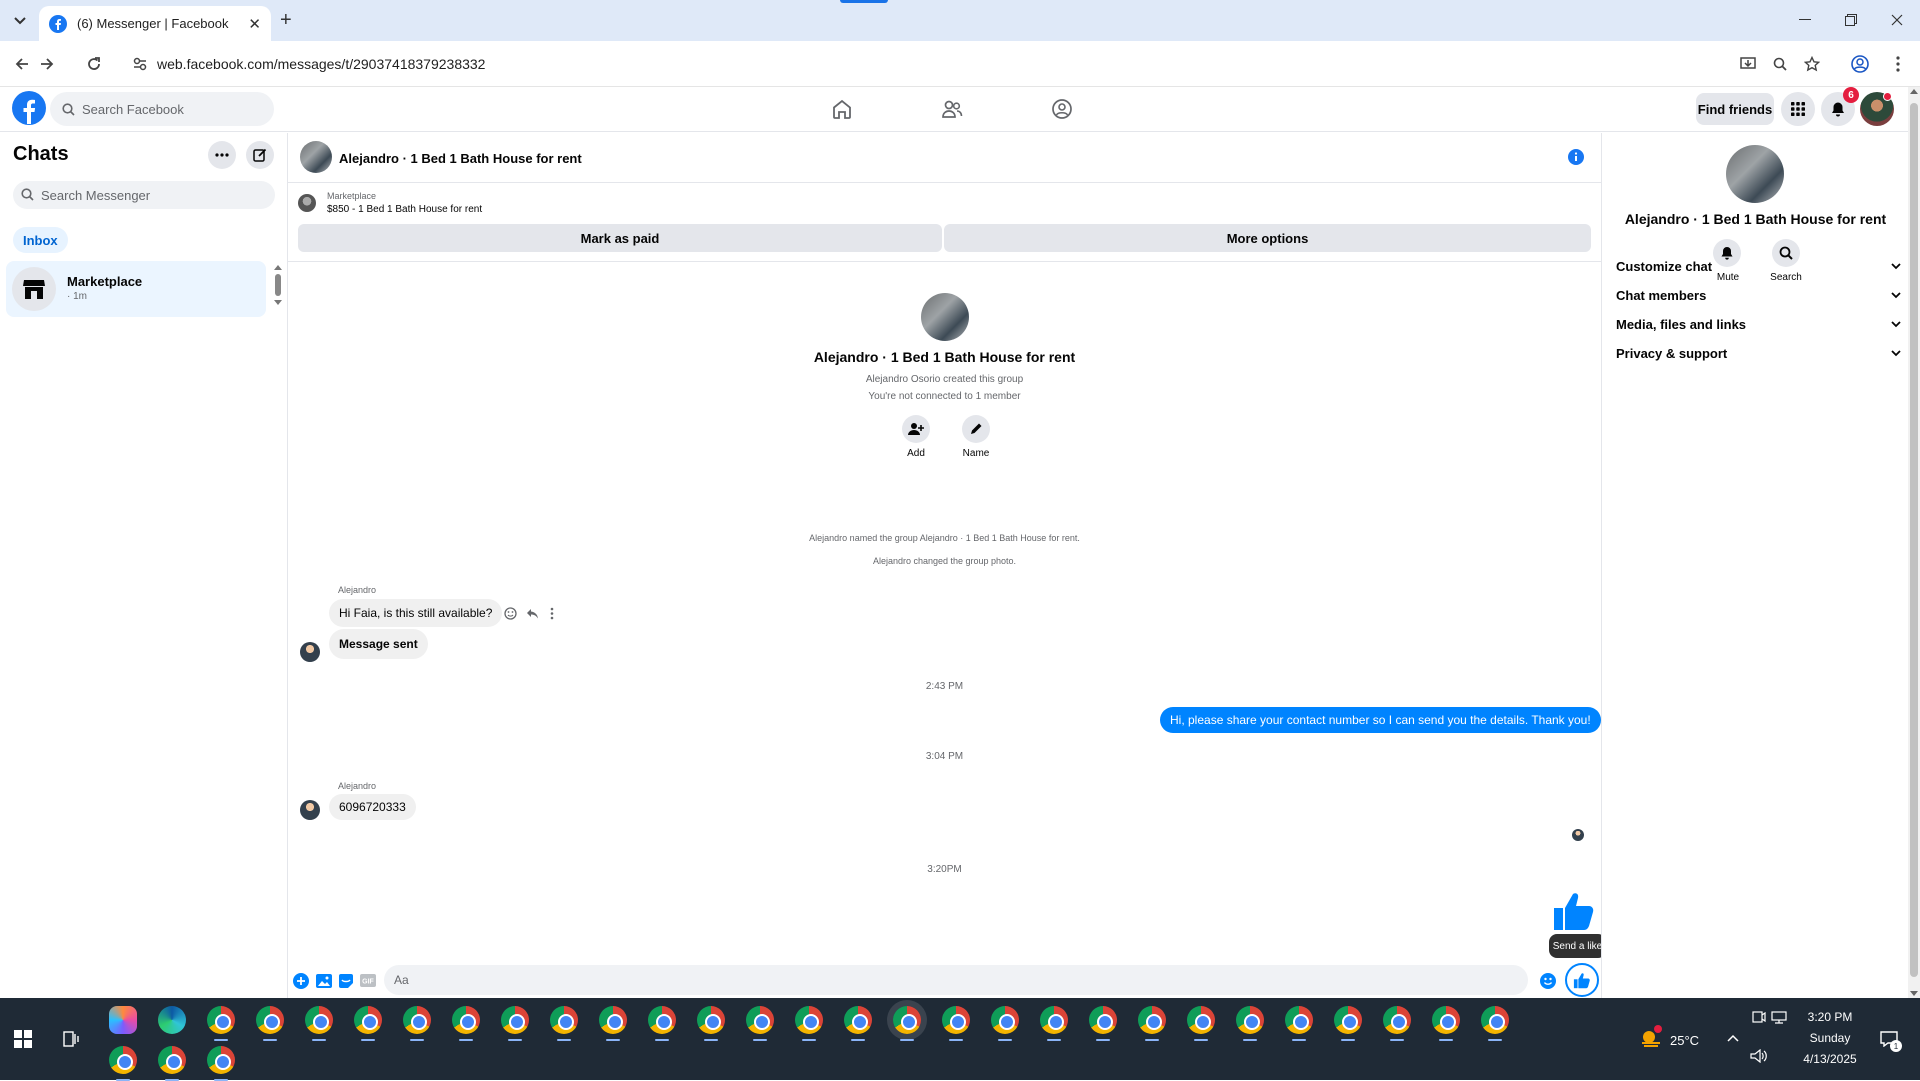 The width and height of the screenshot is (1920, 1081). I want to click on group-avatar, so click(316, 157).